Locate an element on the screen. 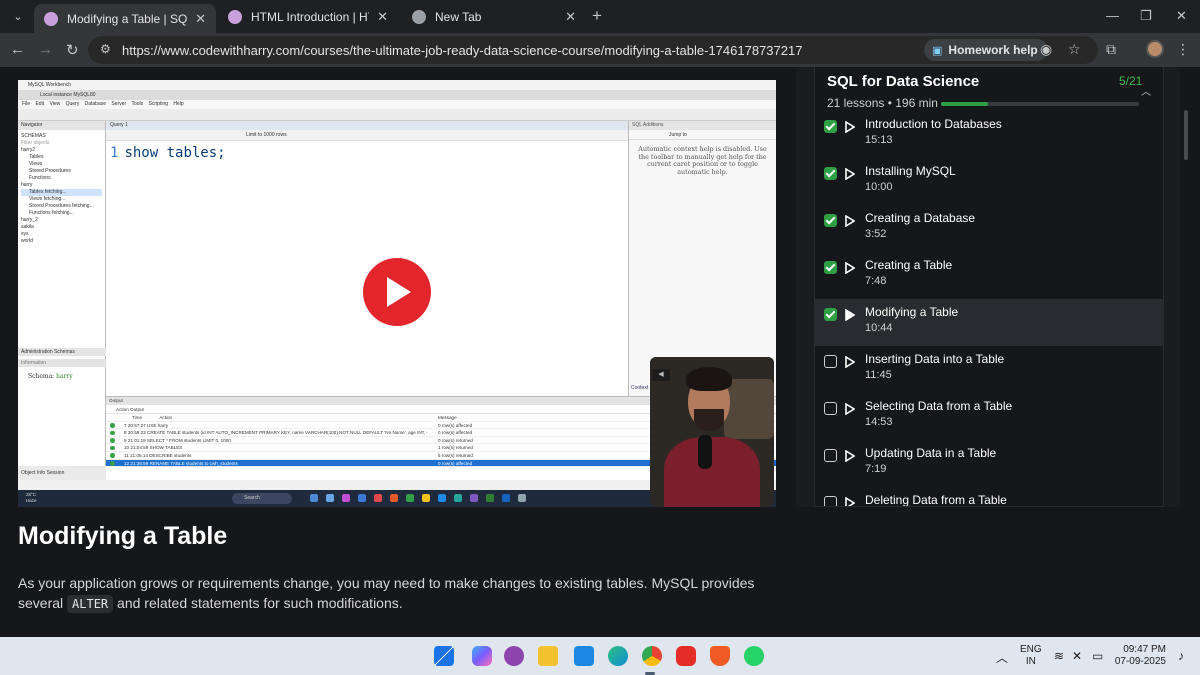  clock-date: 07-09-2025 is located at coordinates (1140, 661).